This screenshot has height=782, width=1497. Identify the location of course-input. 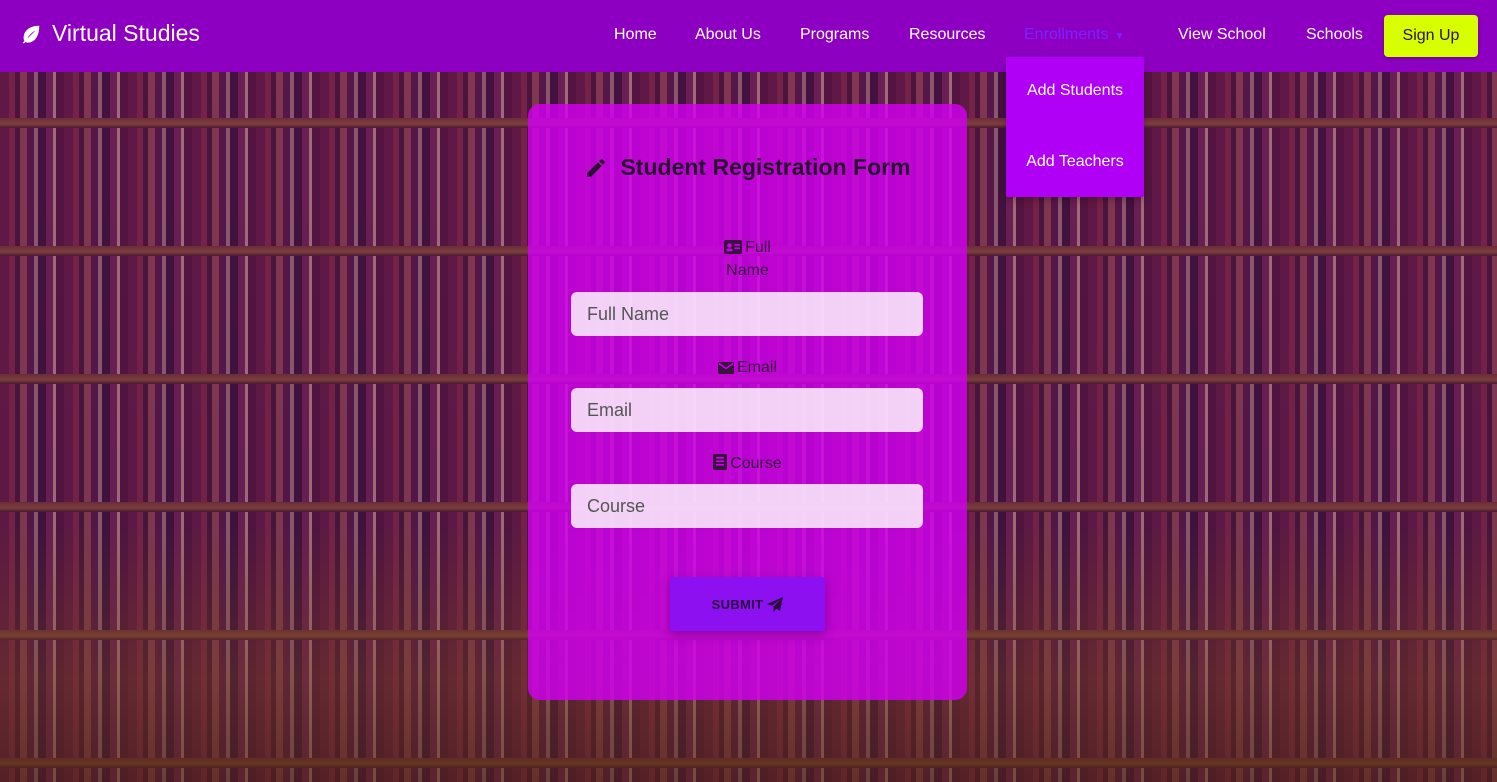
(747, 506).